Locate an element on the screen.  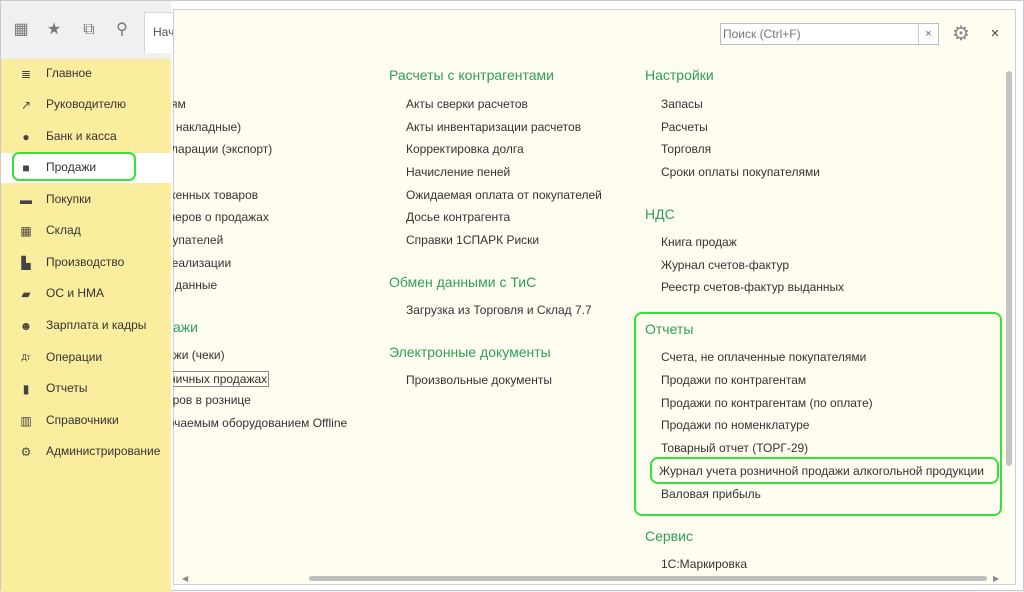
sidebar-item-label: Справочники is located at coordinates (82, 420).